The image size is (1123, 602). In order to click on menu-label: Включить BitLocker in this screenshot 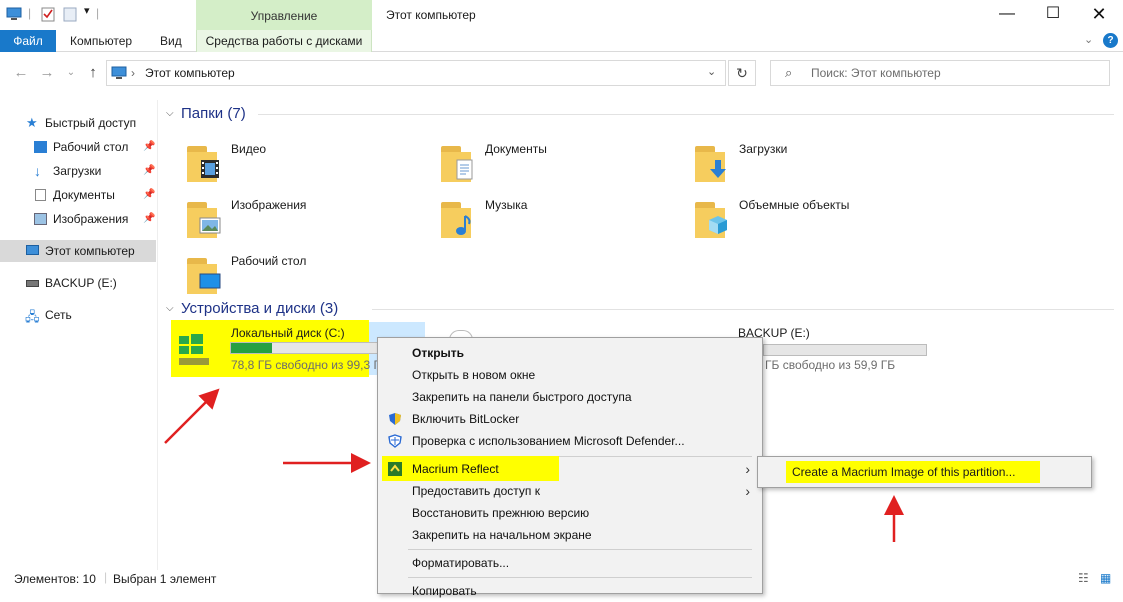, I will do `click(466, 419)`.